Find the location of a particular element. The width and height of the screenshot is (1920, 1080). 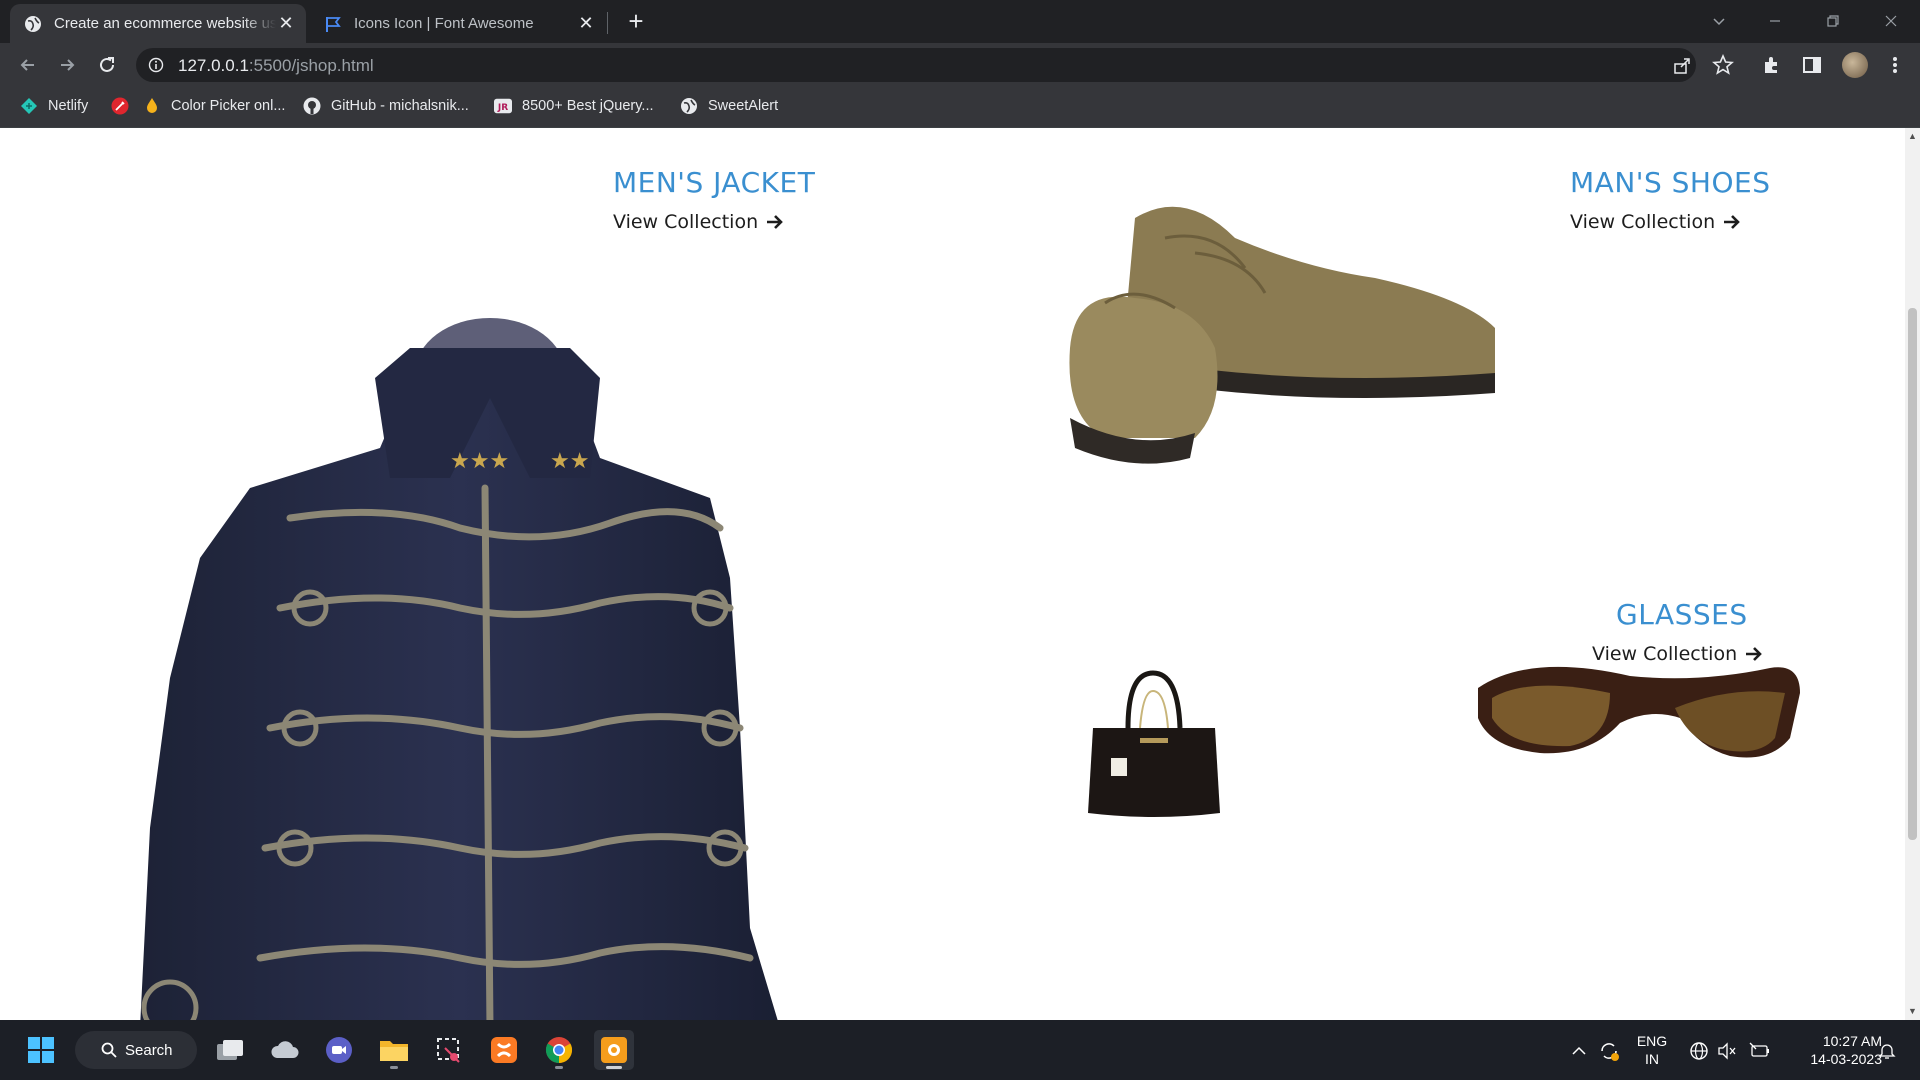

sublime-button is located at coordinates (614, 1050).